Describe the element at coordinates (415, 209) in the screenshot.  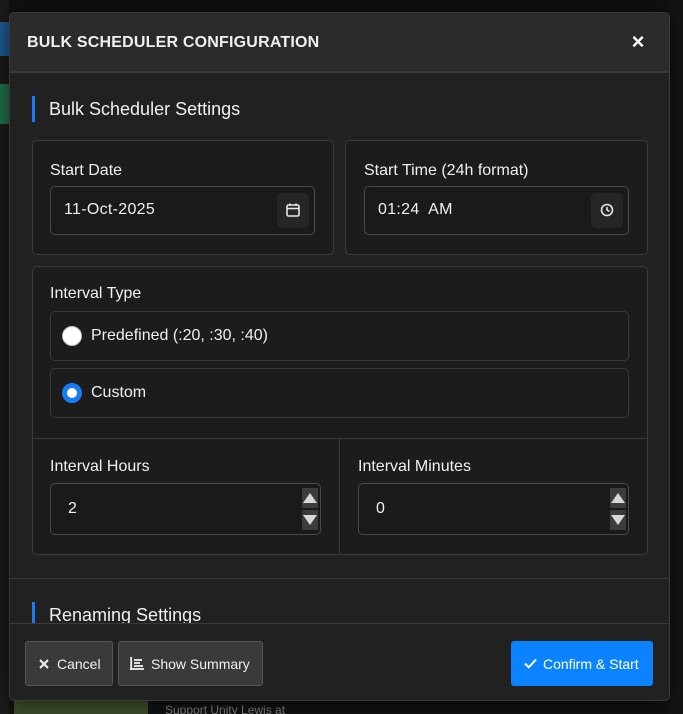
I see `start-time-value: 01:24 AM` at that location.